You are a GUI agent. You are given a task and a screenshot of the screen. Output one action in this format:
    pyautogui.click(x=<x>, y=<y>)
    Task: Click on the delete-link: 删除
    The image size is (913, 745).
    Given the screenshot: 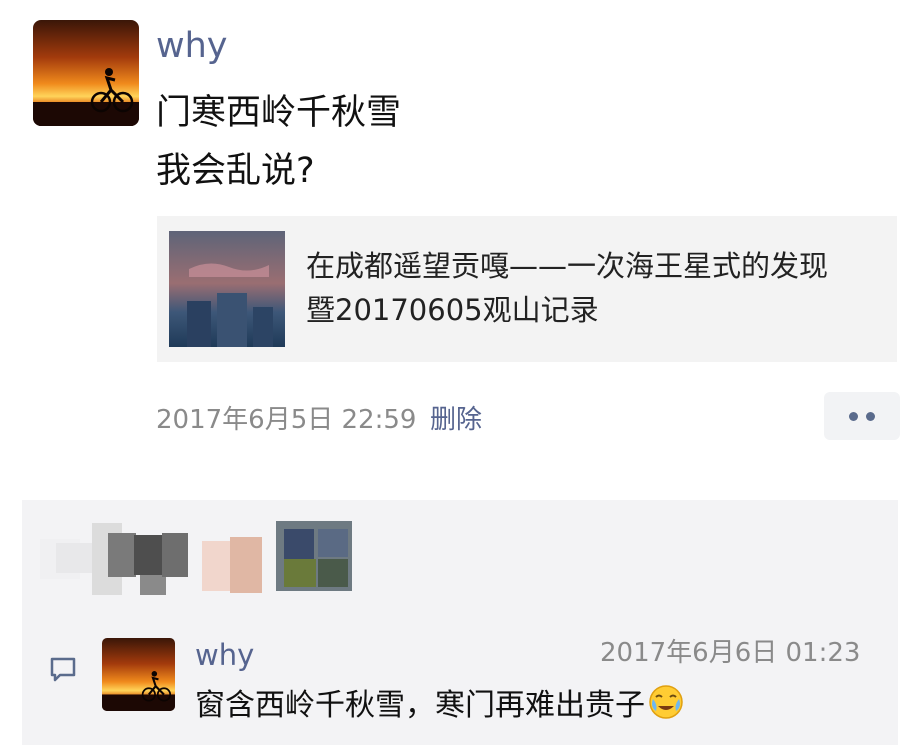 What is the action you would take?
    pyautogui.click(x=456, y=420)
    